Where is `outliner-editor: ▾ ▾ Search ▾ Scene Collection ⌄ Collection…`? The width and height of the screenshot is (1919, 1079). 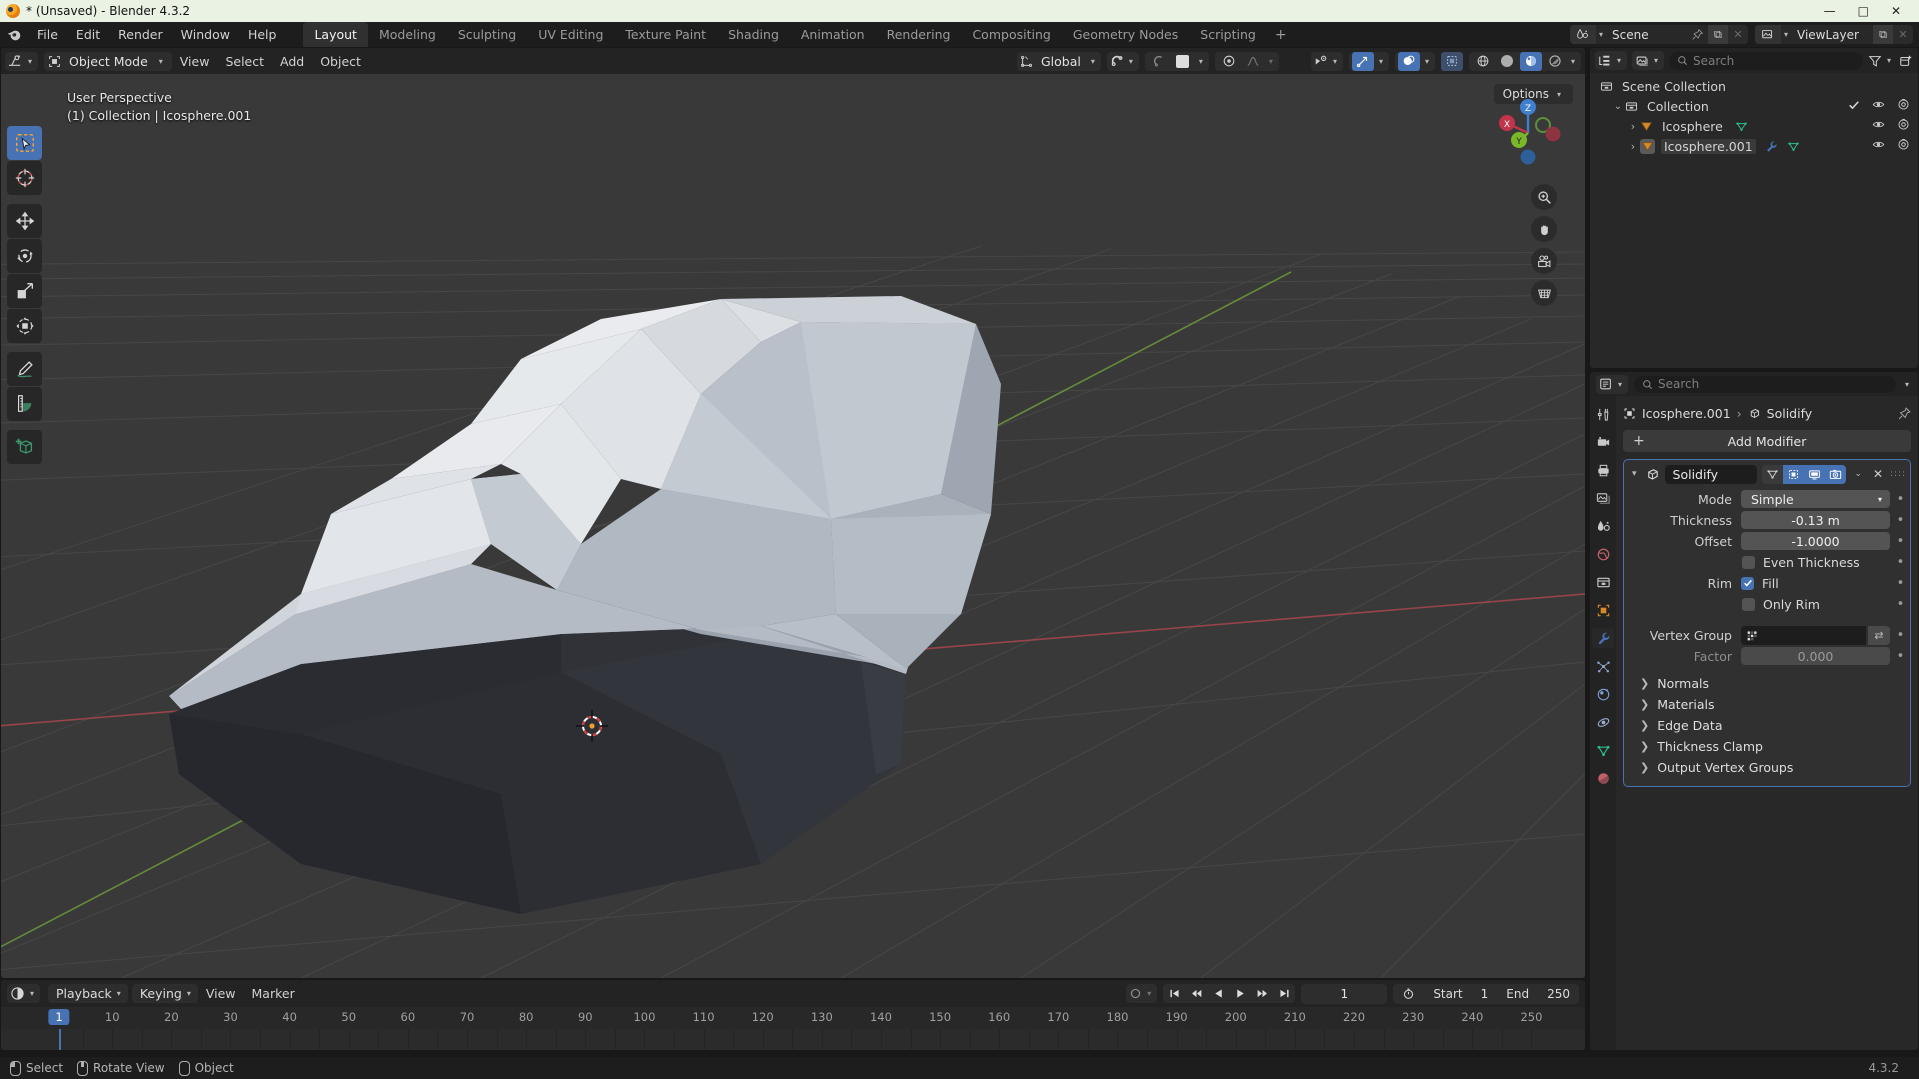
outliner-editor: ▾ ▾ Search ▾ Scene Collection ⌄ Collection… is located at coordinates (1754, 208).